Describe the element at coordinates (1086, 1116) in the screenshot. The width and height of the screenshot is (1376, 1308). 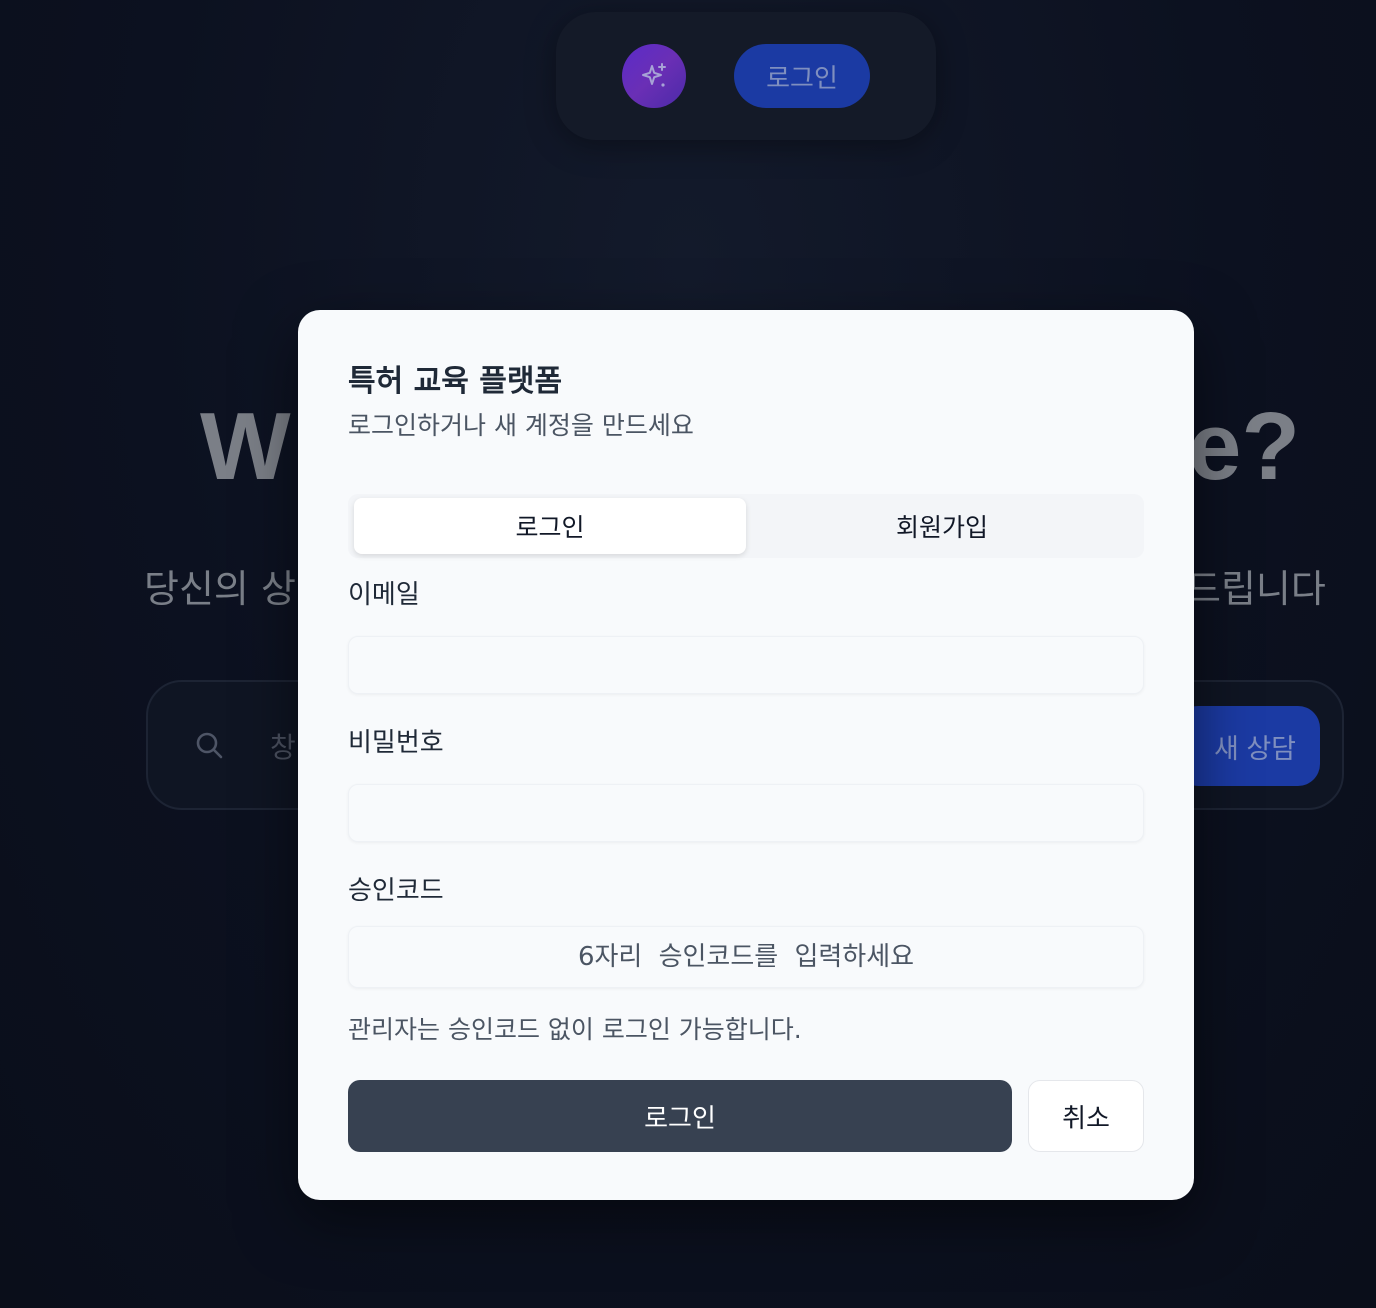
I see `cancel-button: 취소` at that location.